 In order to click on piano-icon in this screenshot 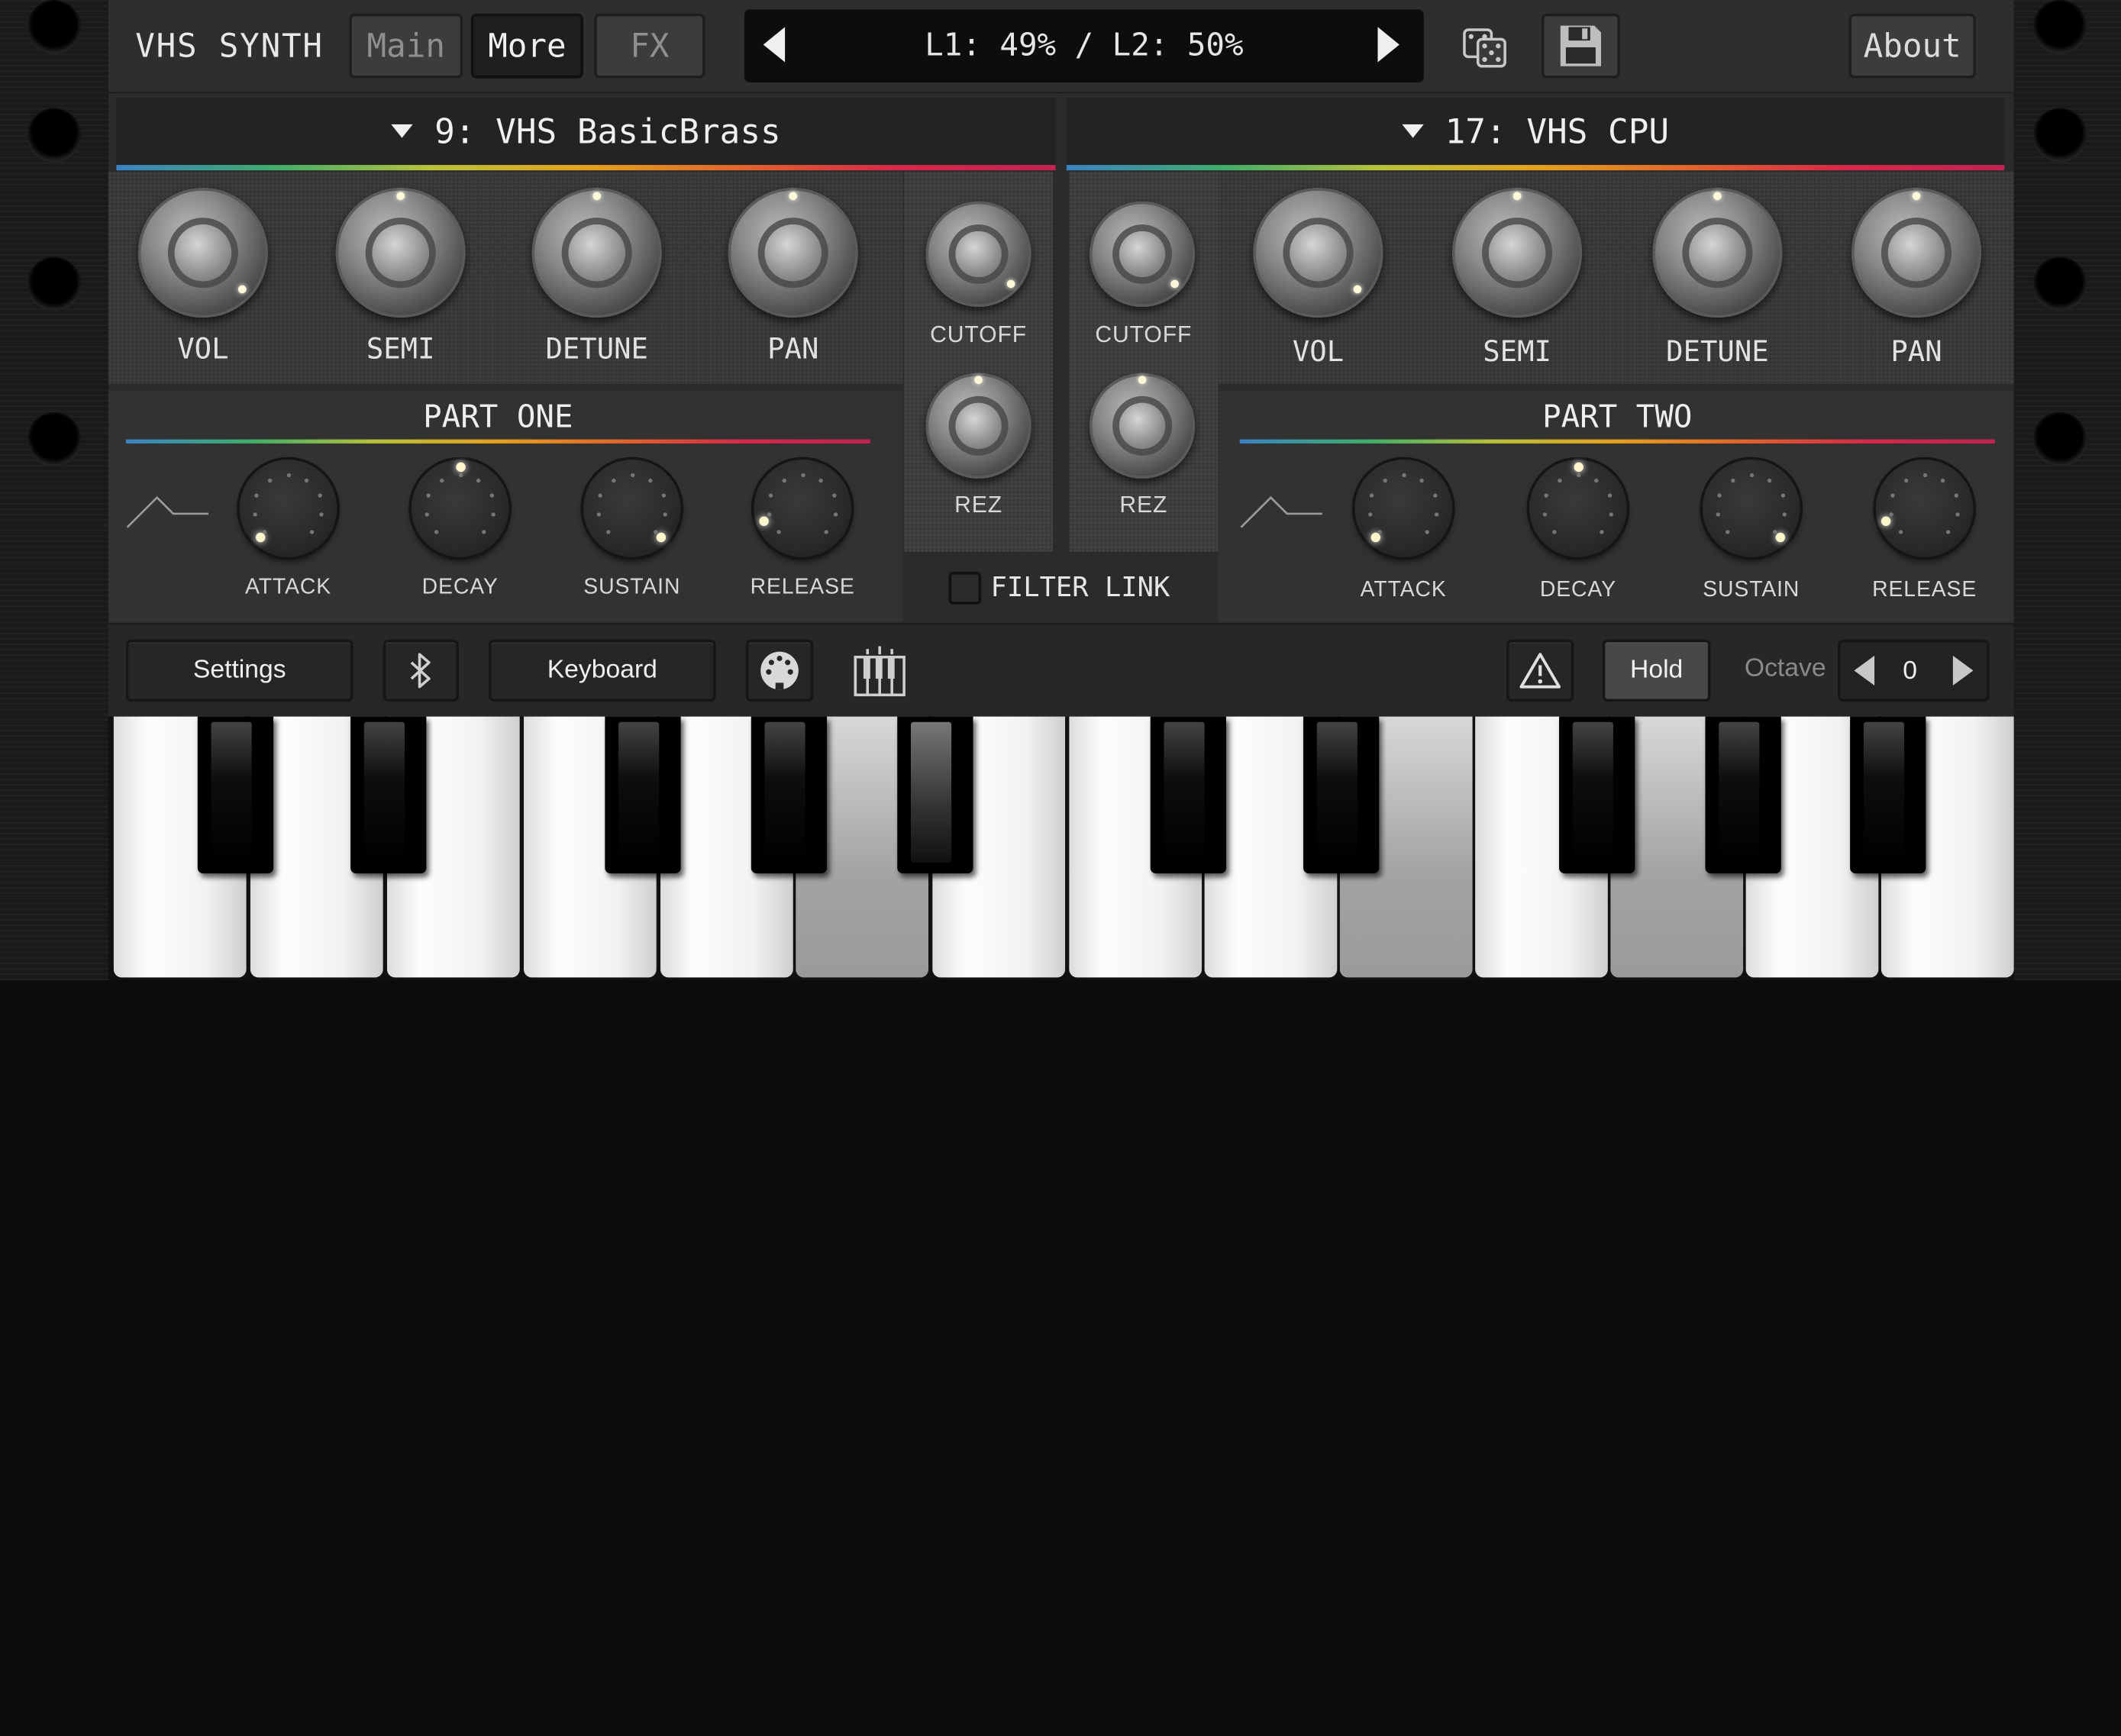, I will do `click(880, 671)`.